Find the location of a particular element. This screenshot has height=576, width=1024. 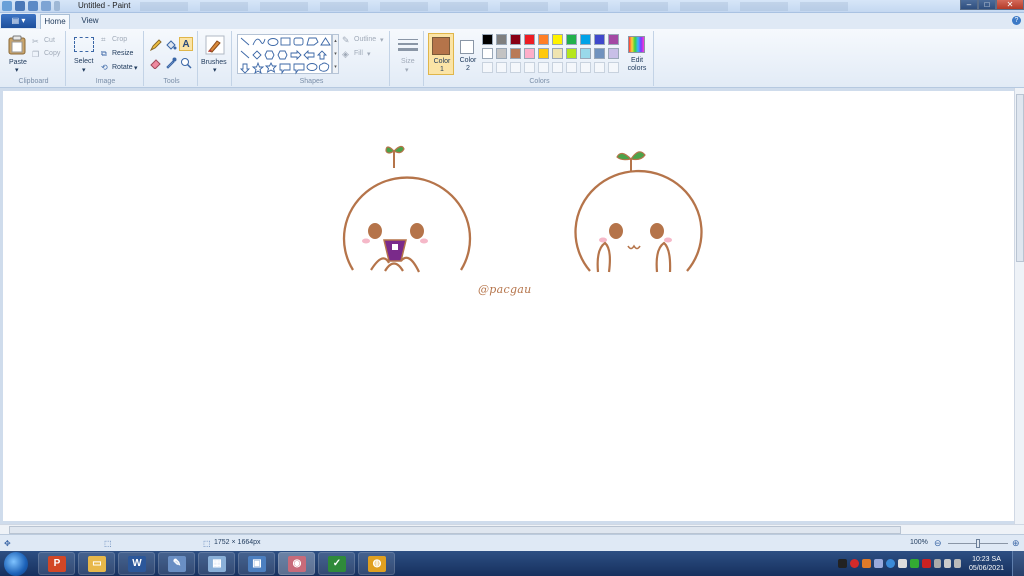

wifi-signal-icon is located at coordinates (937, 563).